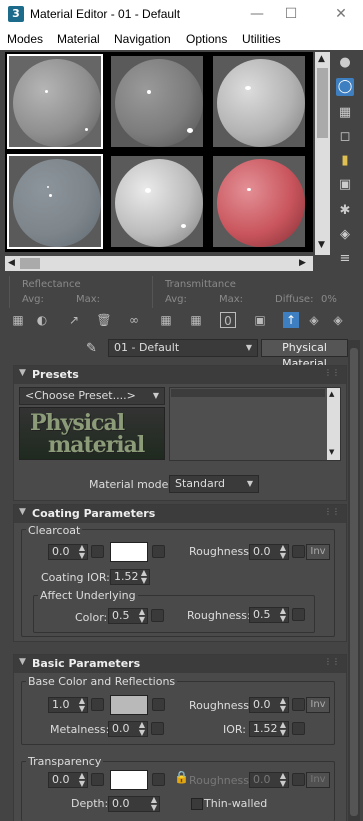  I want to click on coating-header: ▼ Coating Parameters ⋮⋮, so click(180, 514).